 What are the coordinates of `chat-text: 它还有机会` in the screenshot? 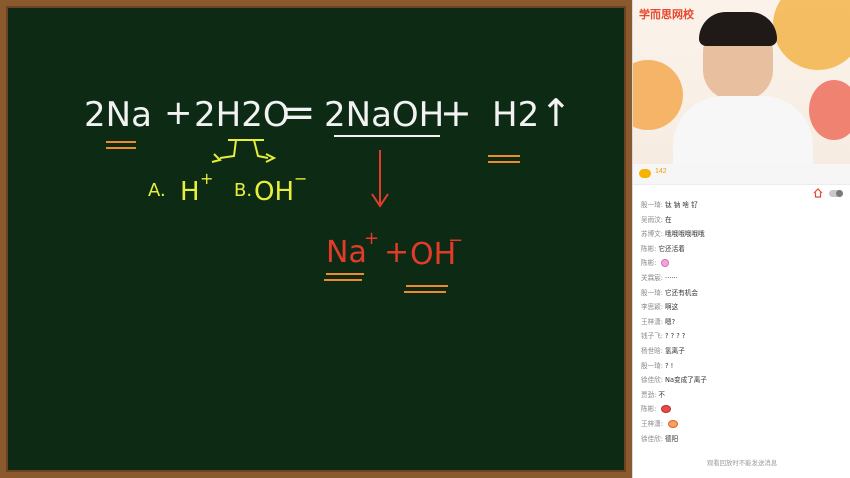 It's located at (681, 292).